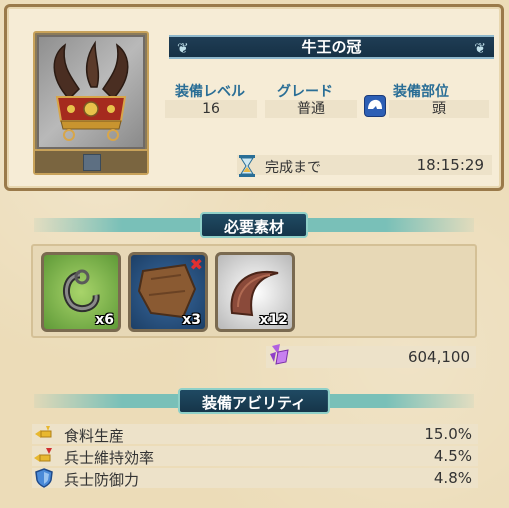  I want to click on material-slot-horn: x12, so click(255, 292).